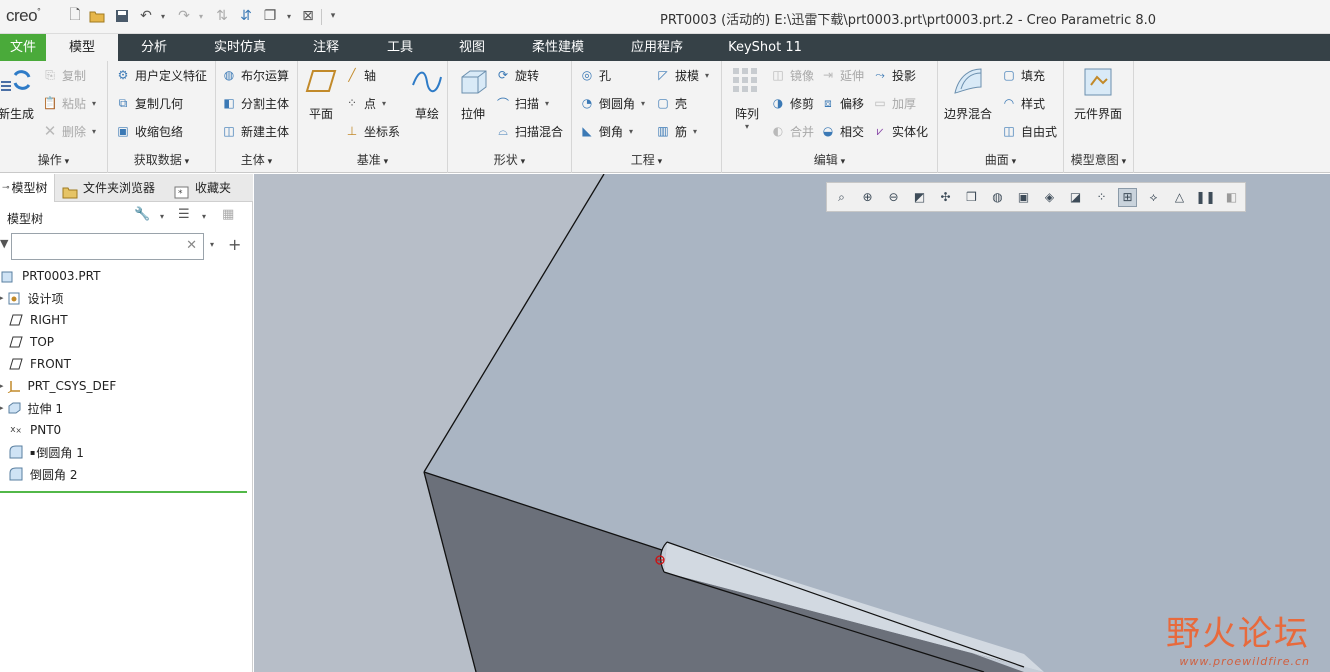  I want to click on tree-item-round-2: 倒圆角 2, so click(42, 474).